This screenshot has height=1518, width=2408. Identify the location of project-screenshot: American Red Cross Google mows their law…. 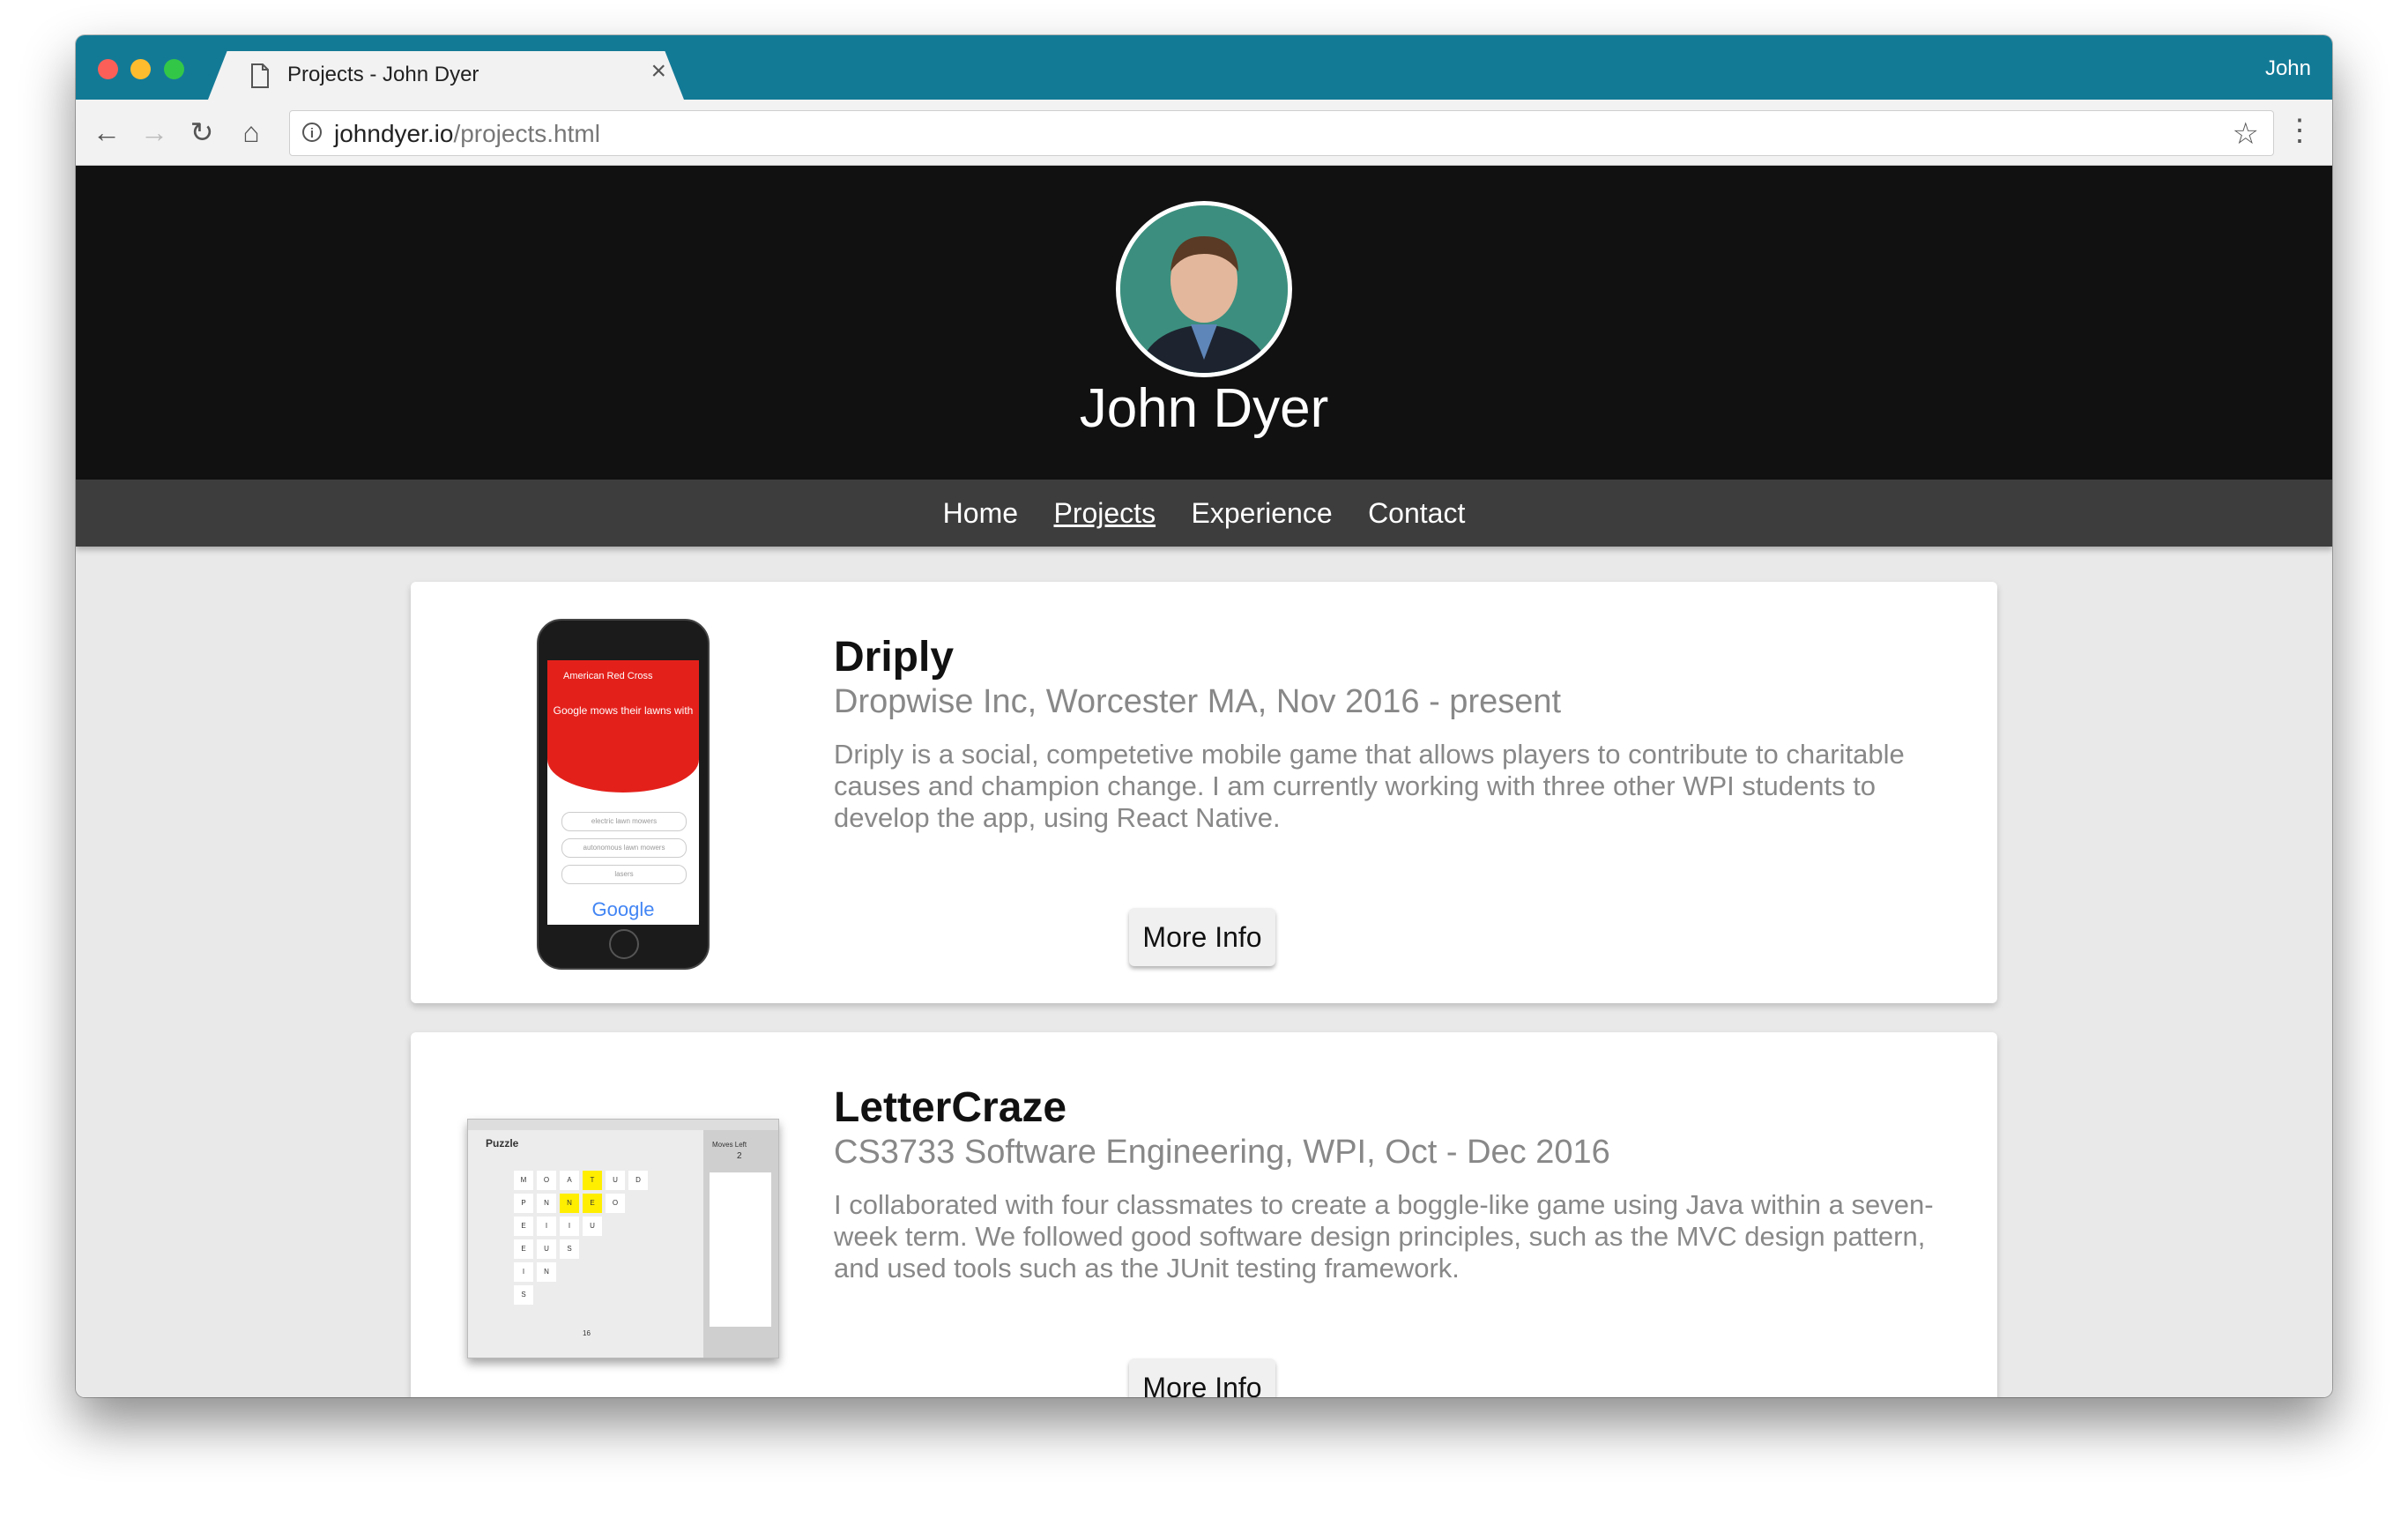
(623, 794).